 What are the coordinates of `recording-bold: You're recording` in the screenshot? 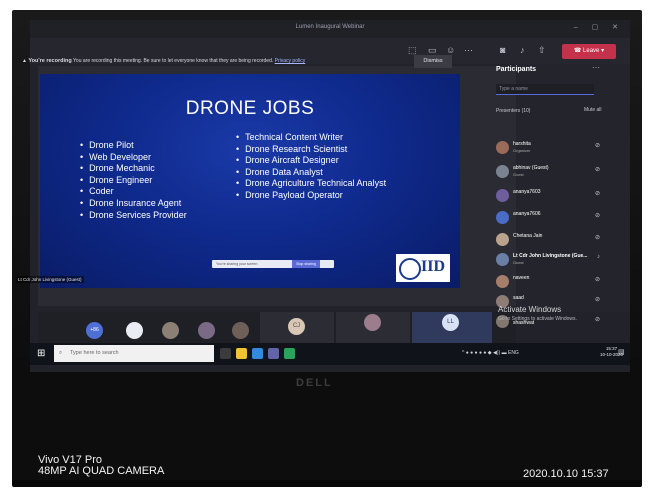 It's located at (50, 61).